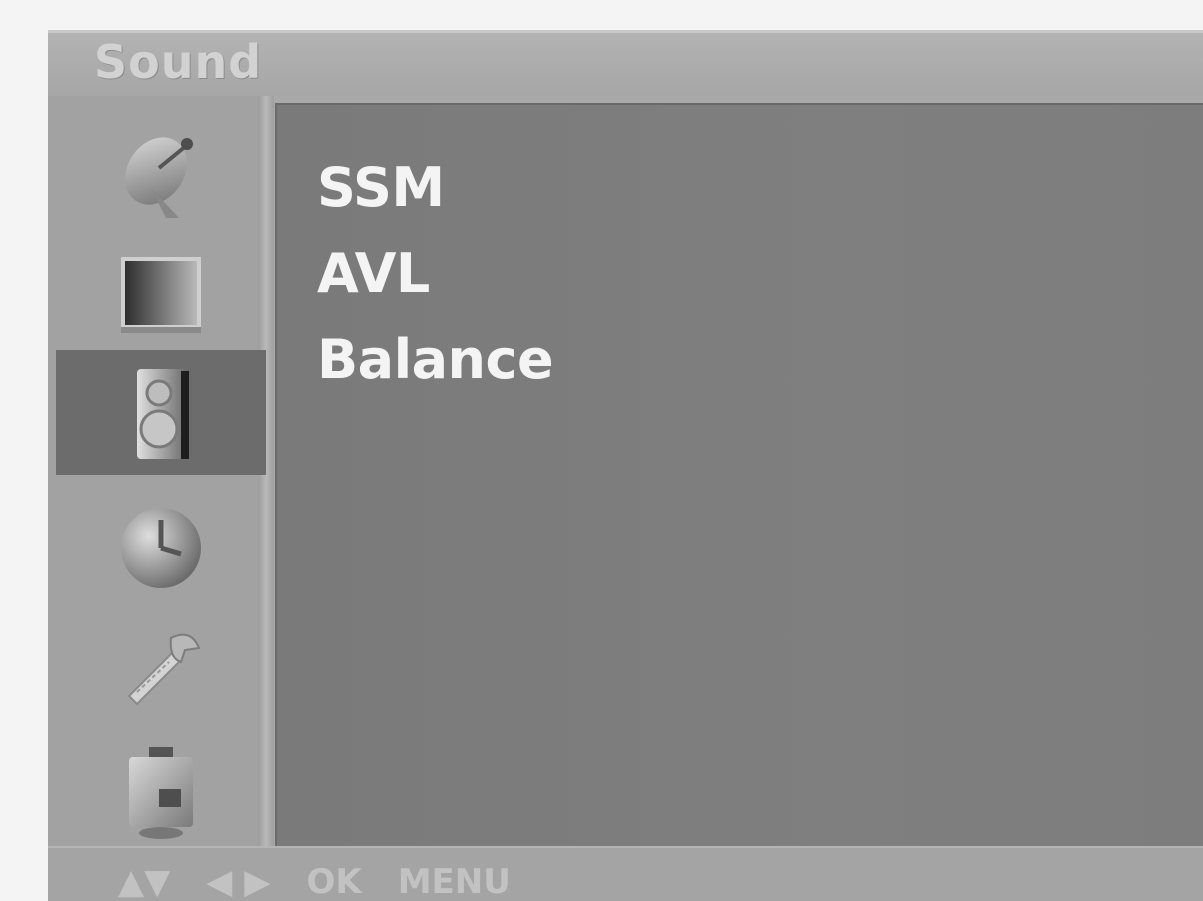 This screenshot has height=901, width=1203. I want to click on option-avl: AVL, so click(435, 274).